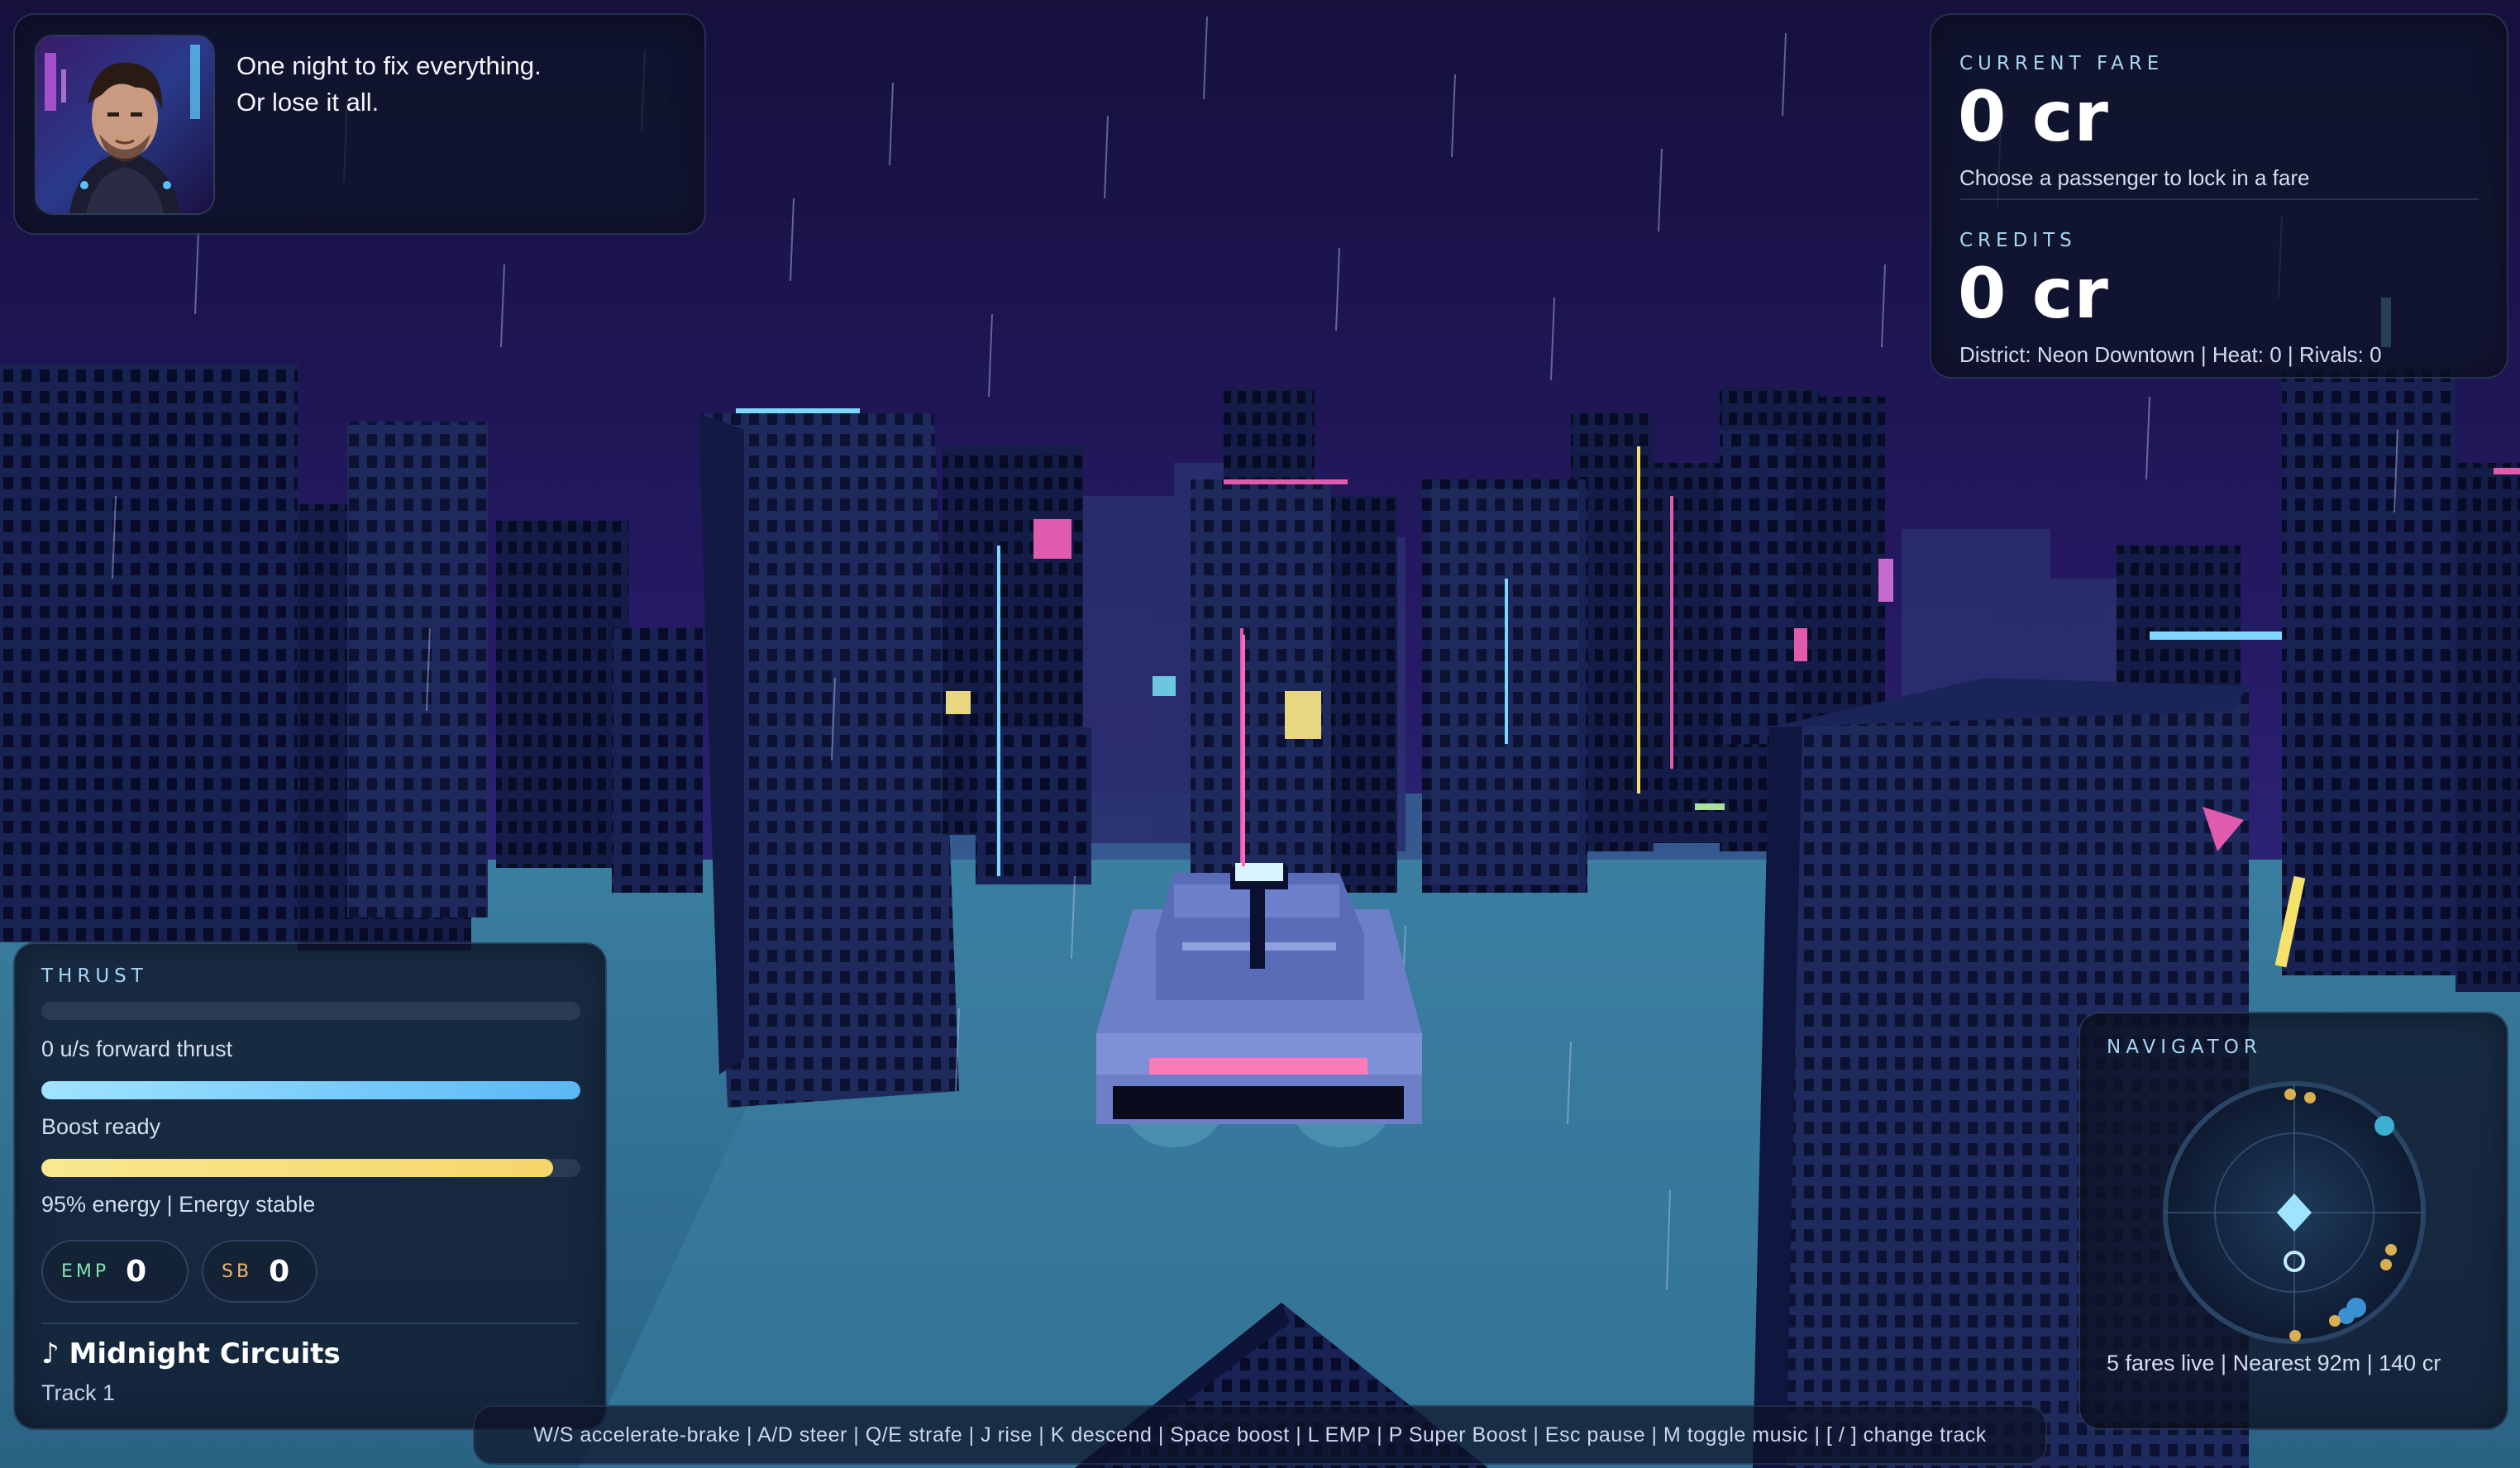 The width and height of the screenshot is (2520, 1468). I want to click on story-line-1: One night to fix everything., so click(389, 65).